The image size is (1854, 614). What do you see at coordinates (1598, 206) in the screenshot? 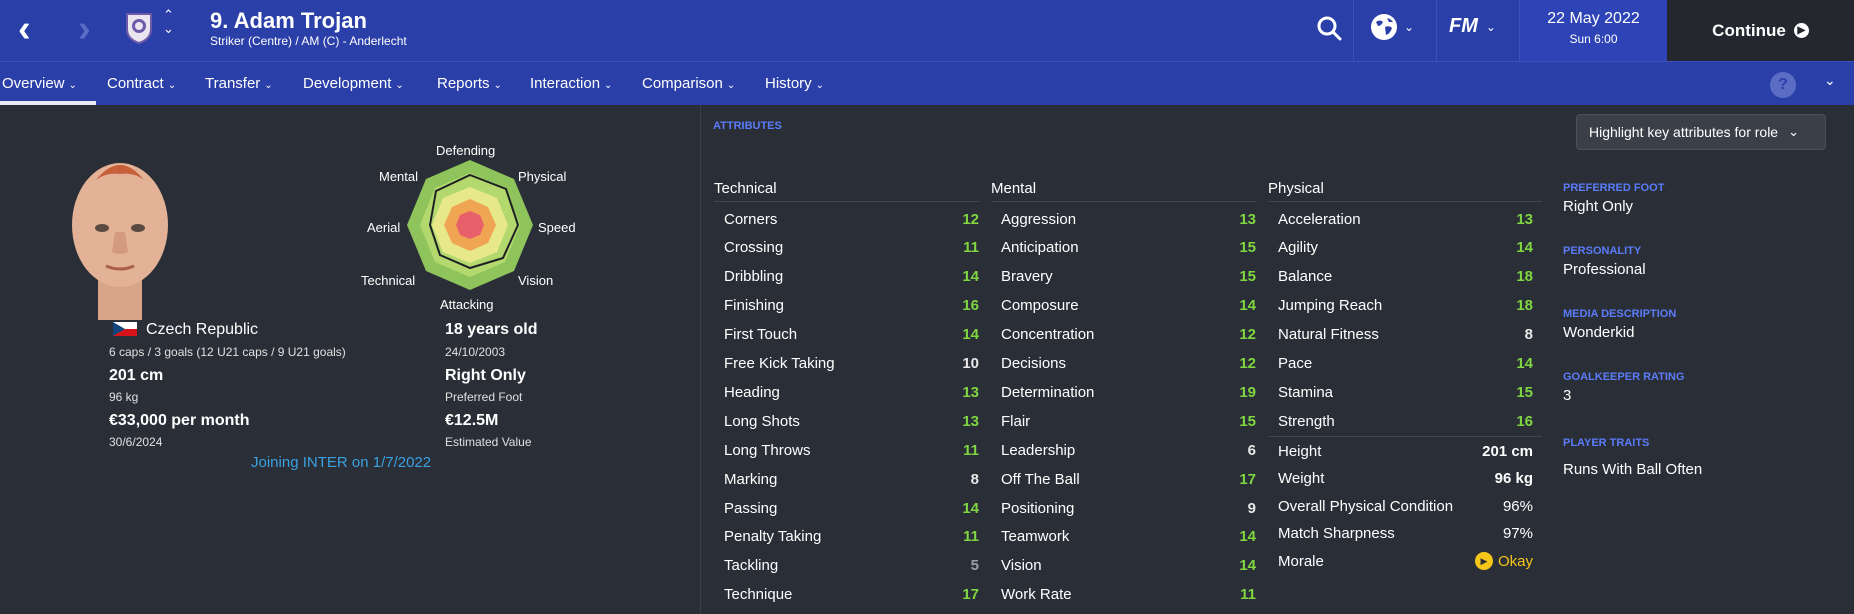
I see `preferred-foot-info: Right Only` at bounding box center [1598, 206].